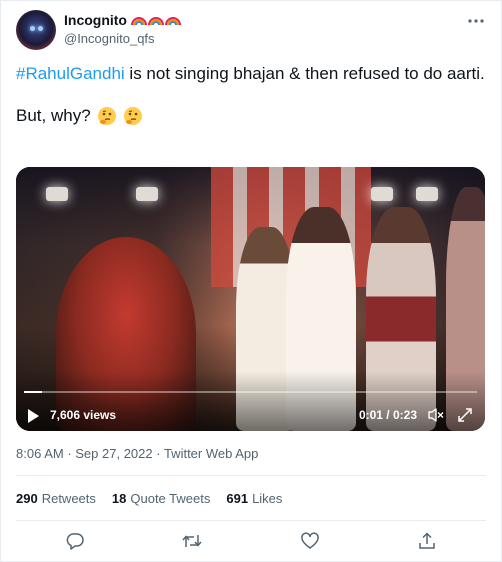 Image resolution: width=502 pixels, height=562 pixels. What do you see at coordinates (122, 38) in the screenshot?
I see `handle: @Incognito_qfs` at bounding box center [122, 38].